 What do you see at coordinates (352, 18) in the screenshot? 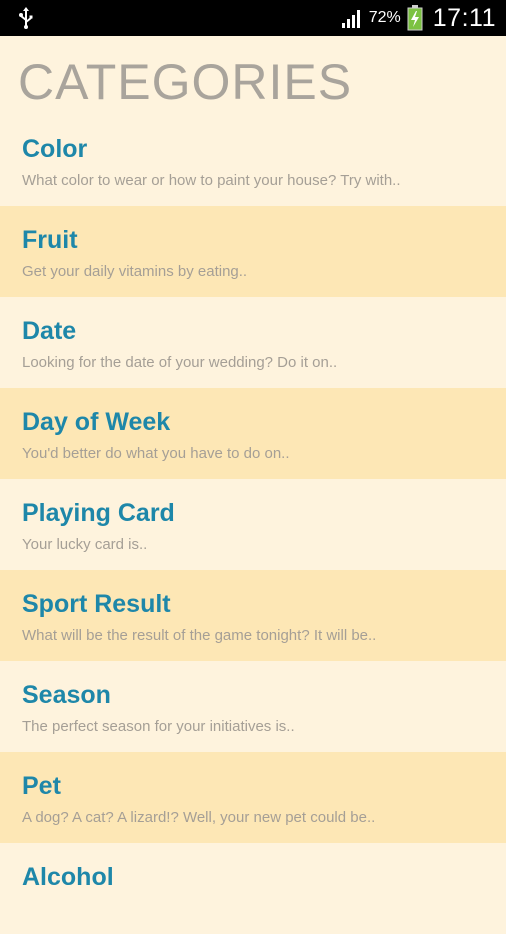
I see `signal-icon` at bounding box center [352, 18].